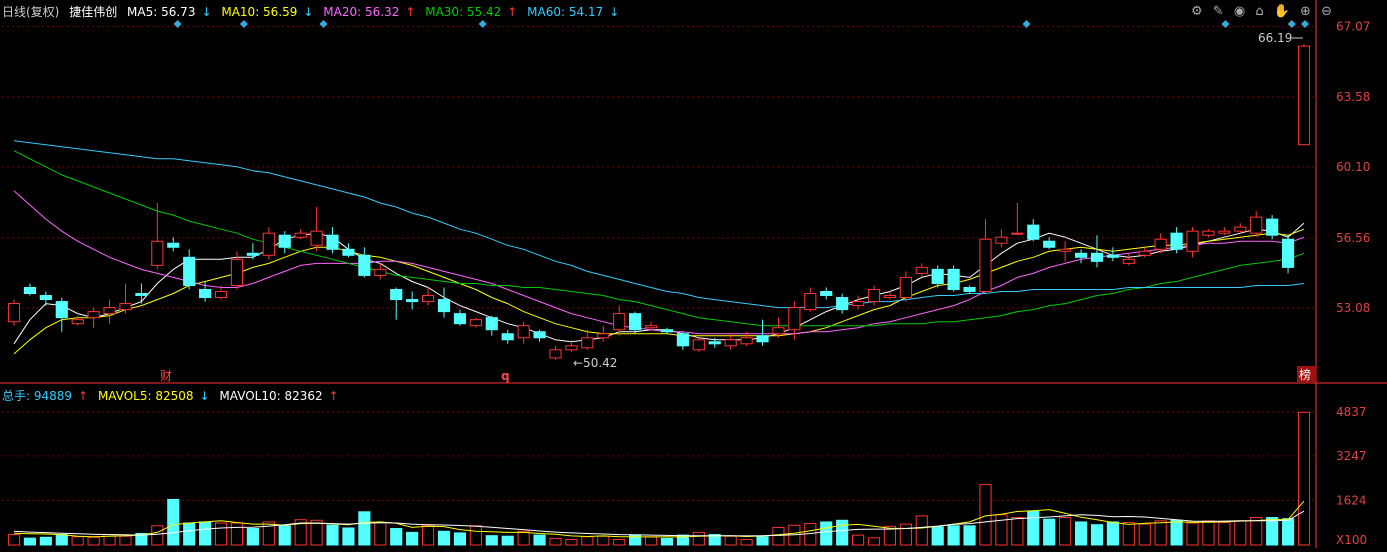 The height and width of the screenshot is (552, 1387). Describe the element at coordinates (1353, 97) in the screenshot. I see `price-tick-label: 63.58` at that location.